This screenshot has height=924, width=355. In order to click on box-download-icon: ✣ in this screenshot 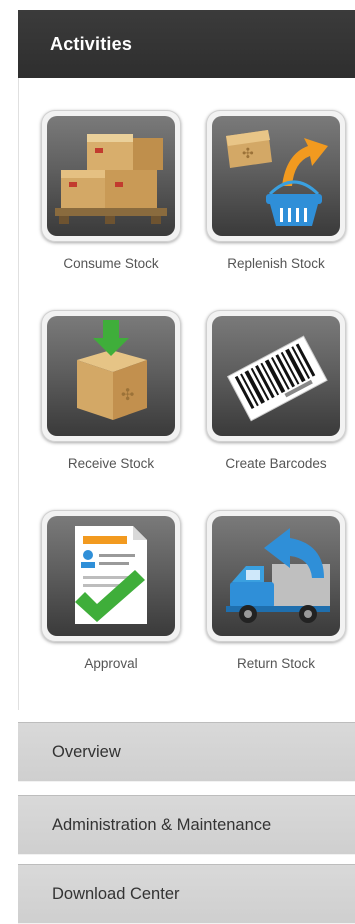, I will do `click(111, 376)`.